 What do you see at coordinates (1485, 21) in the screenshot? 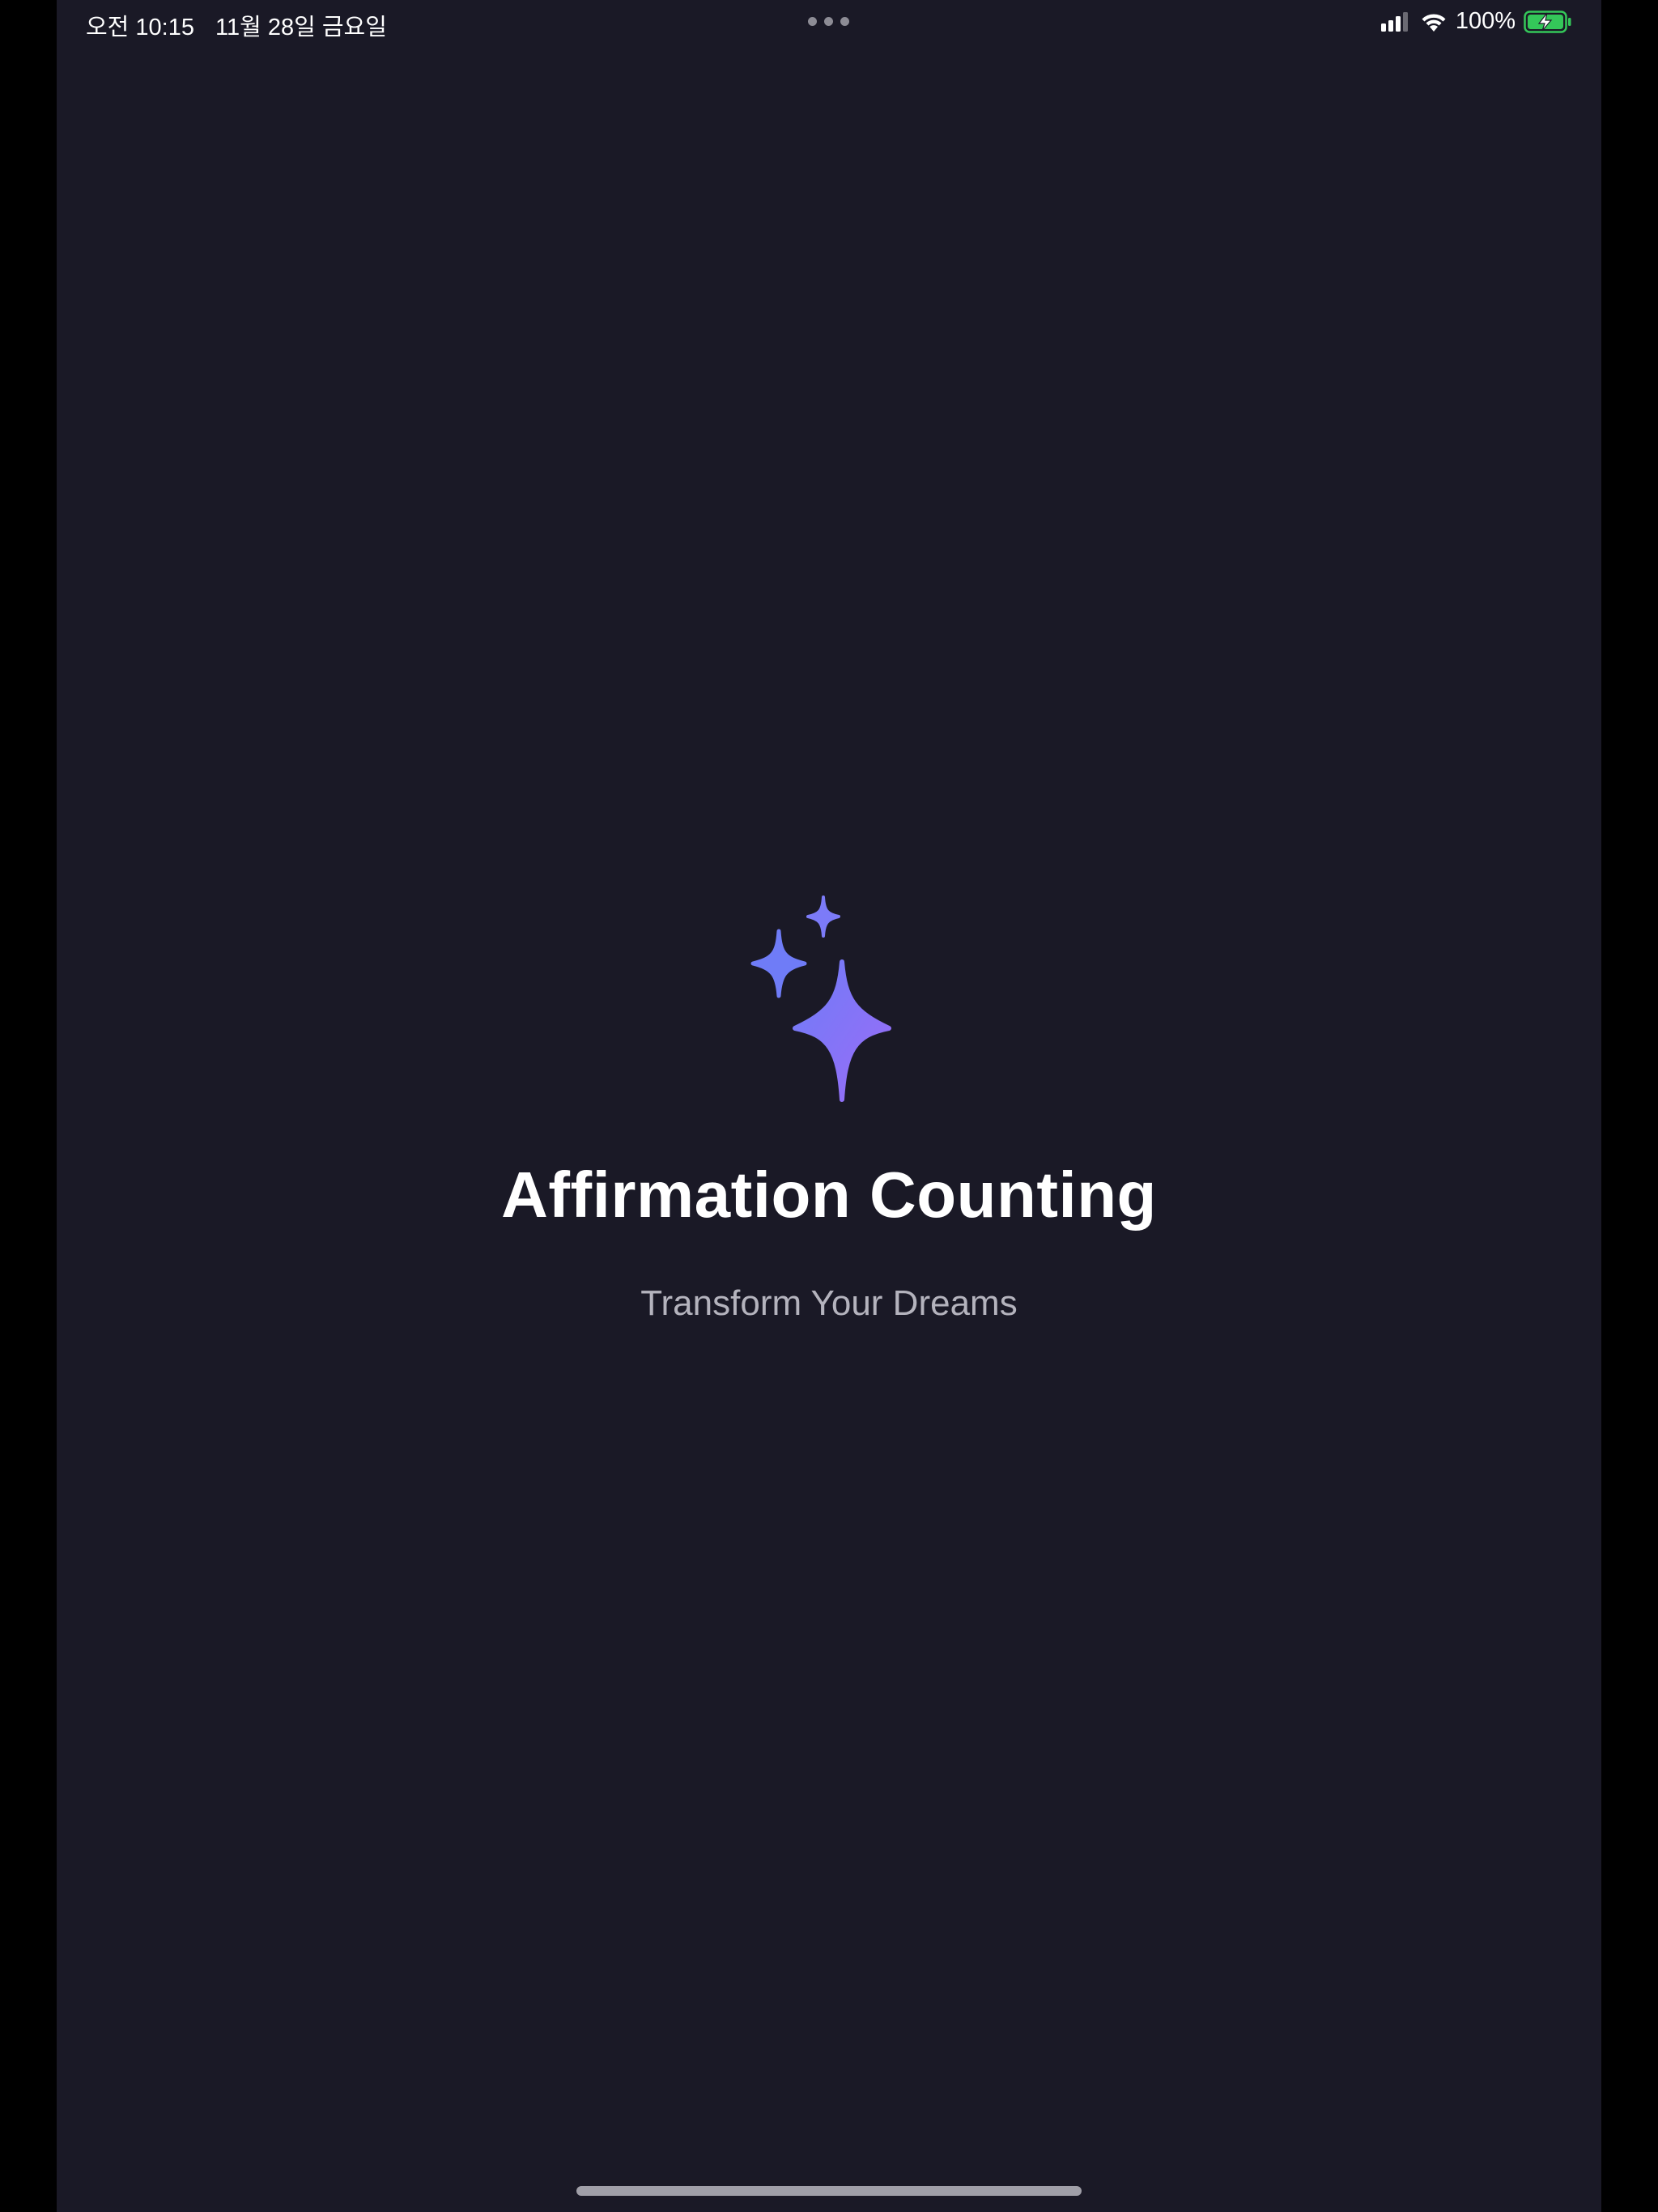
I see `battery-percent: 100%` at bounding box center [1485, 21].